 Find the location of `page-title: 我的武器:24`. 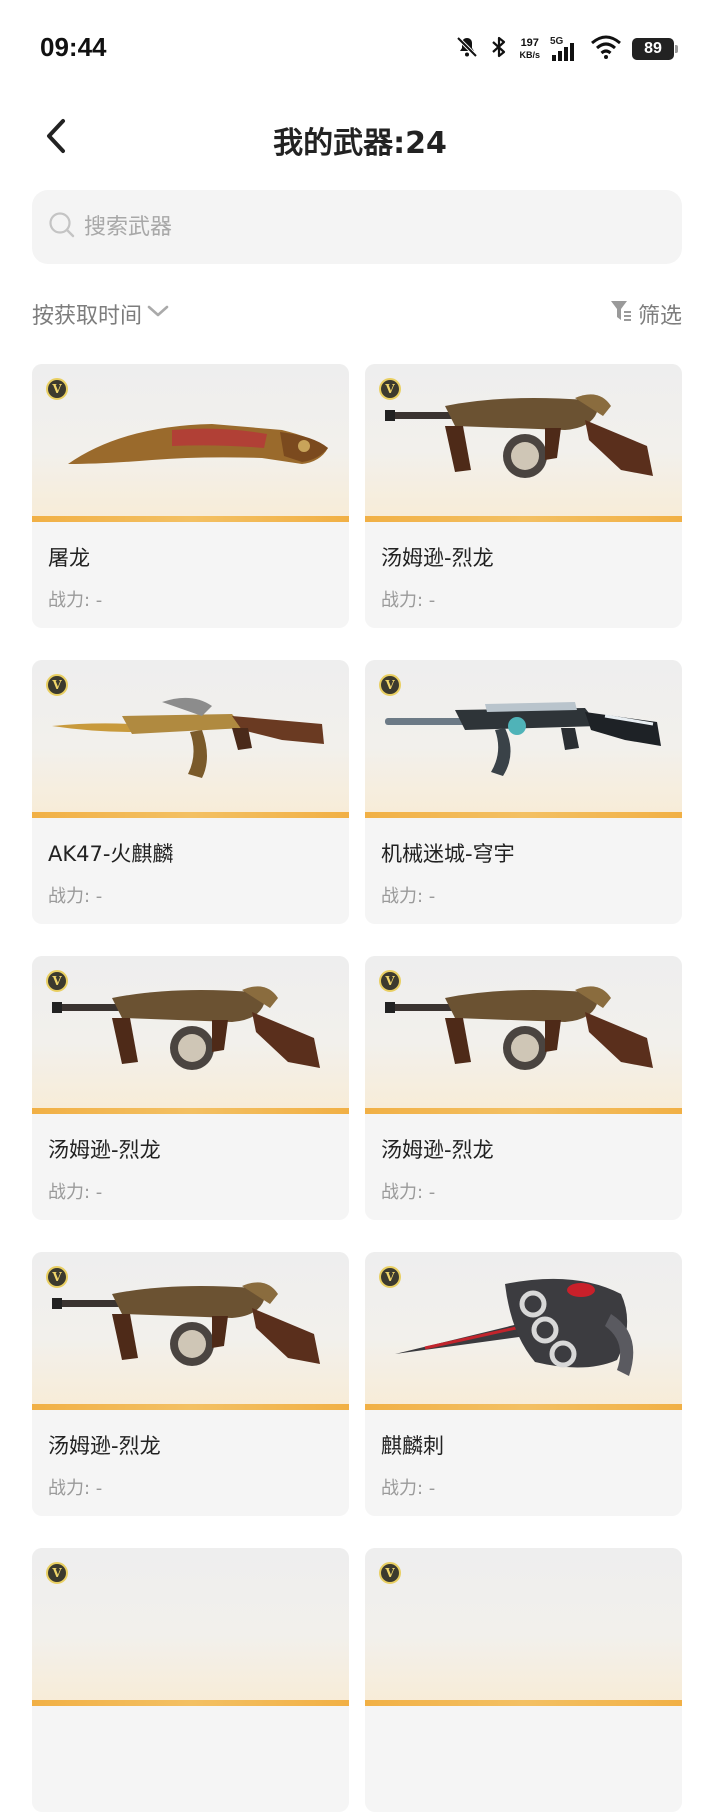

page-title: 我的武器:24 is located at coordinates (360, 143).